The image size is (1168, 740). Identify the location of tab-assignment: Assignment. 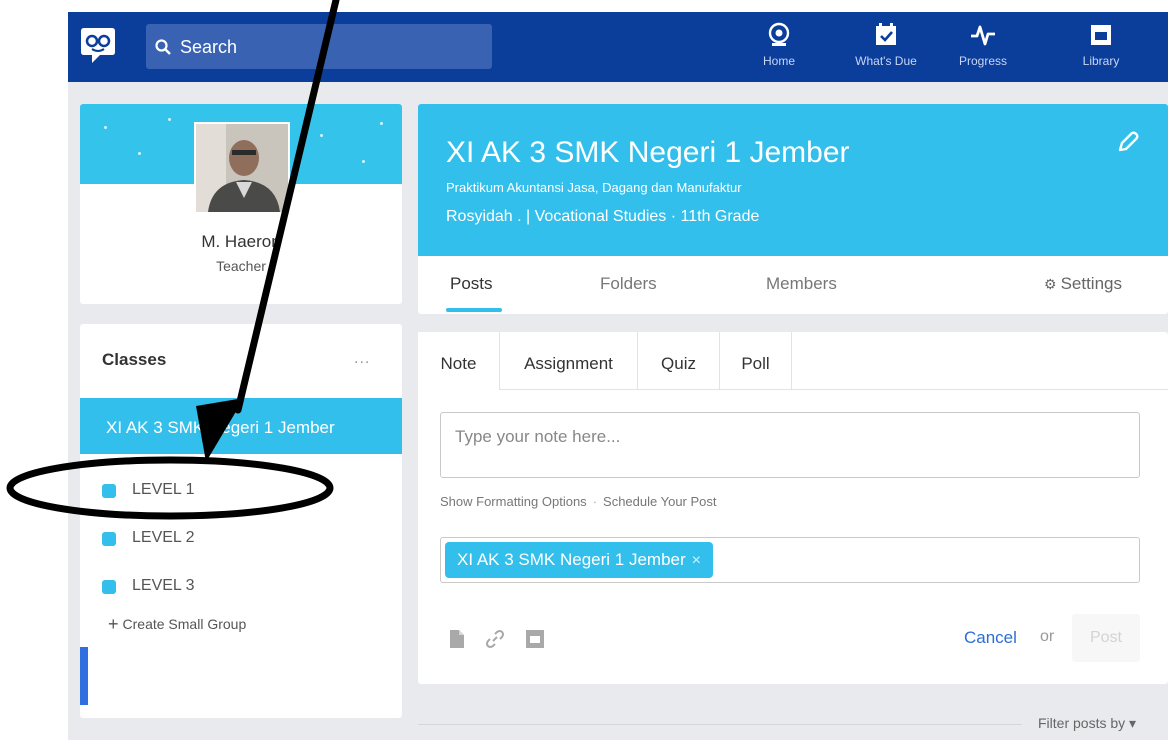
(569, 361).